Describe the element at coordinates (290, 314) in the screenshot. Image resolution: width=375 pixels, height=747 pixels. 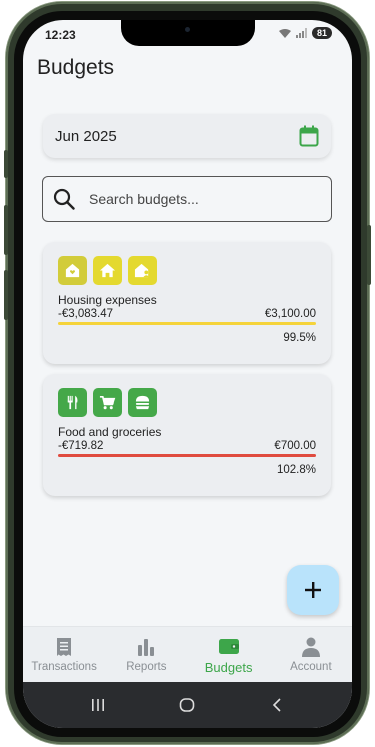
I see `budget-limit: €3,100.00` at that location.